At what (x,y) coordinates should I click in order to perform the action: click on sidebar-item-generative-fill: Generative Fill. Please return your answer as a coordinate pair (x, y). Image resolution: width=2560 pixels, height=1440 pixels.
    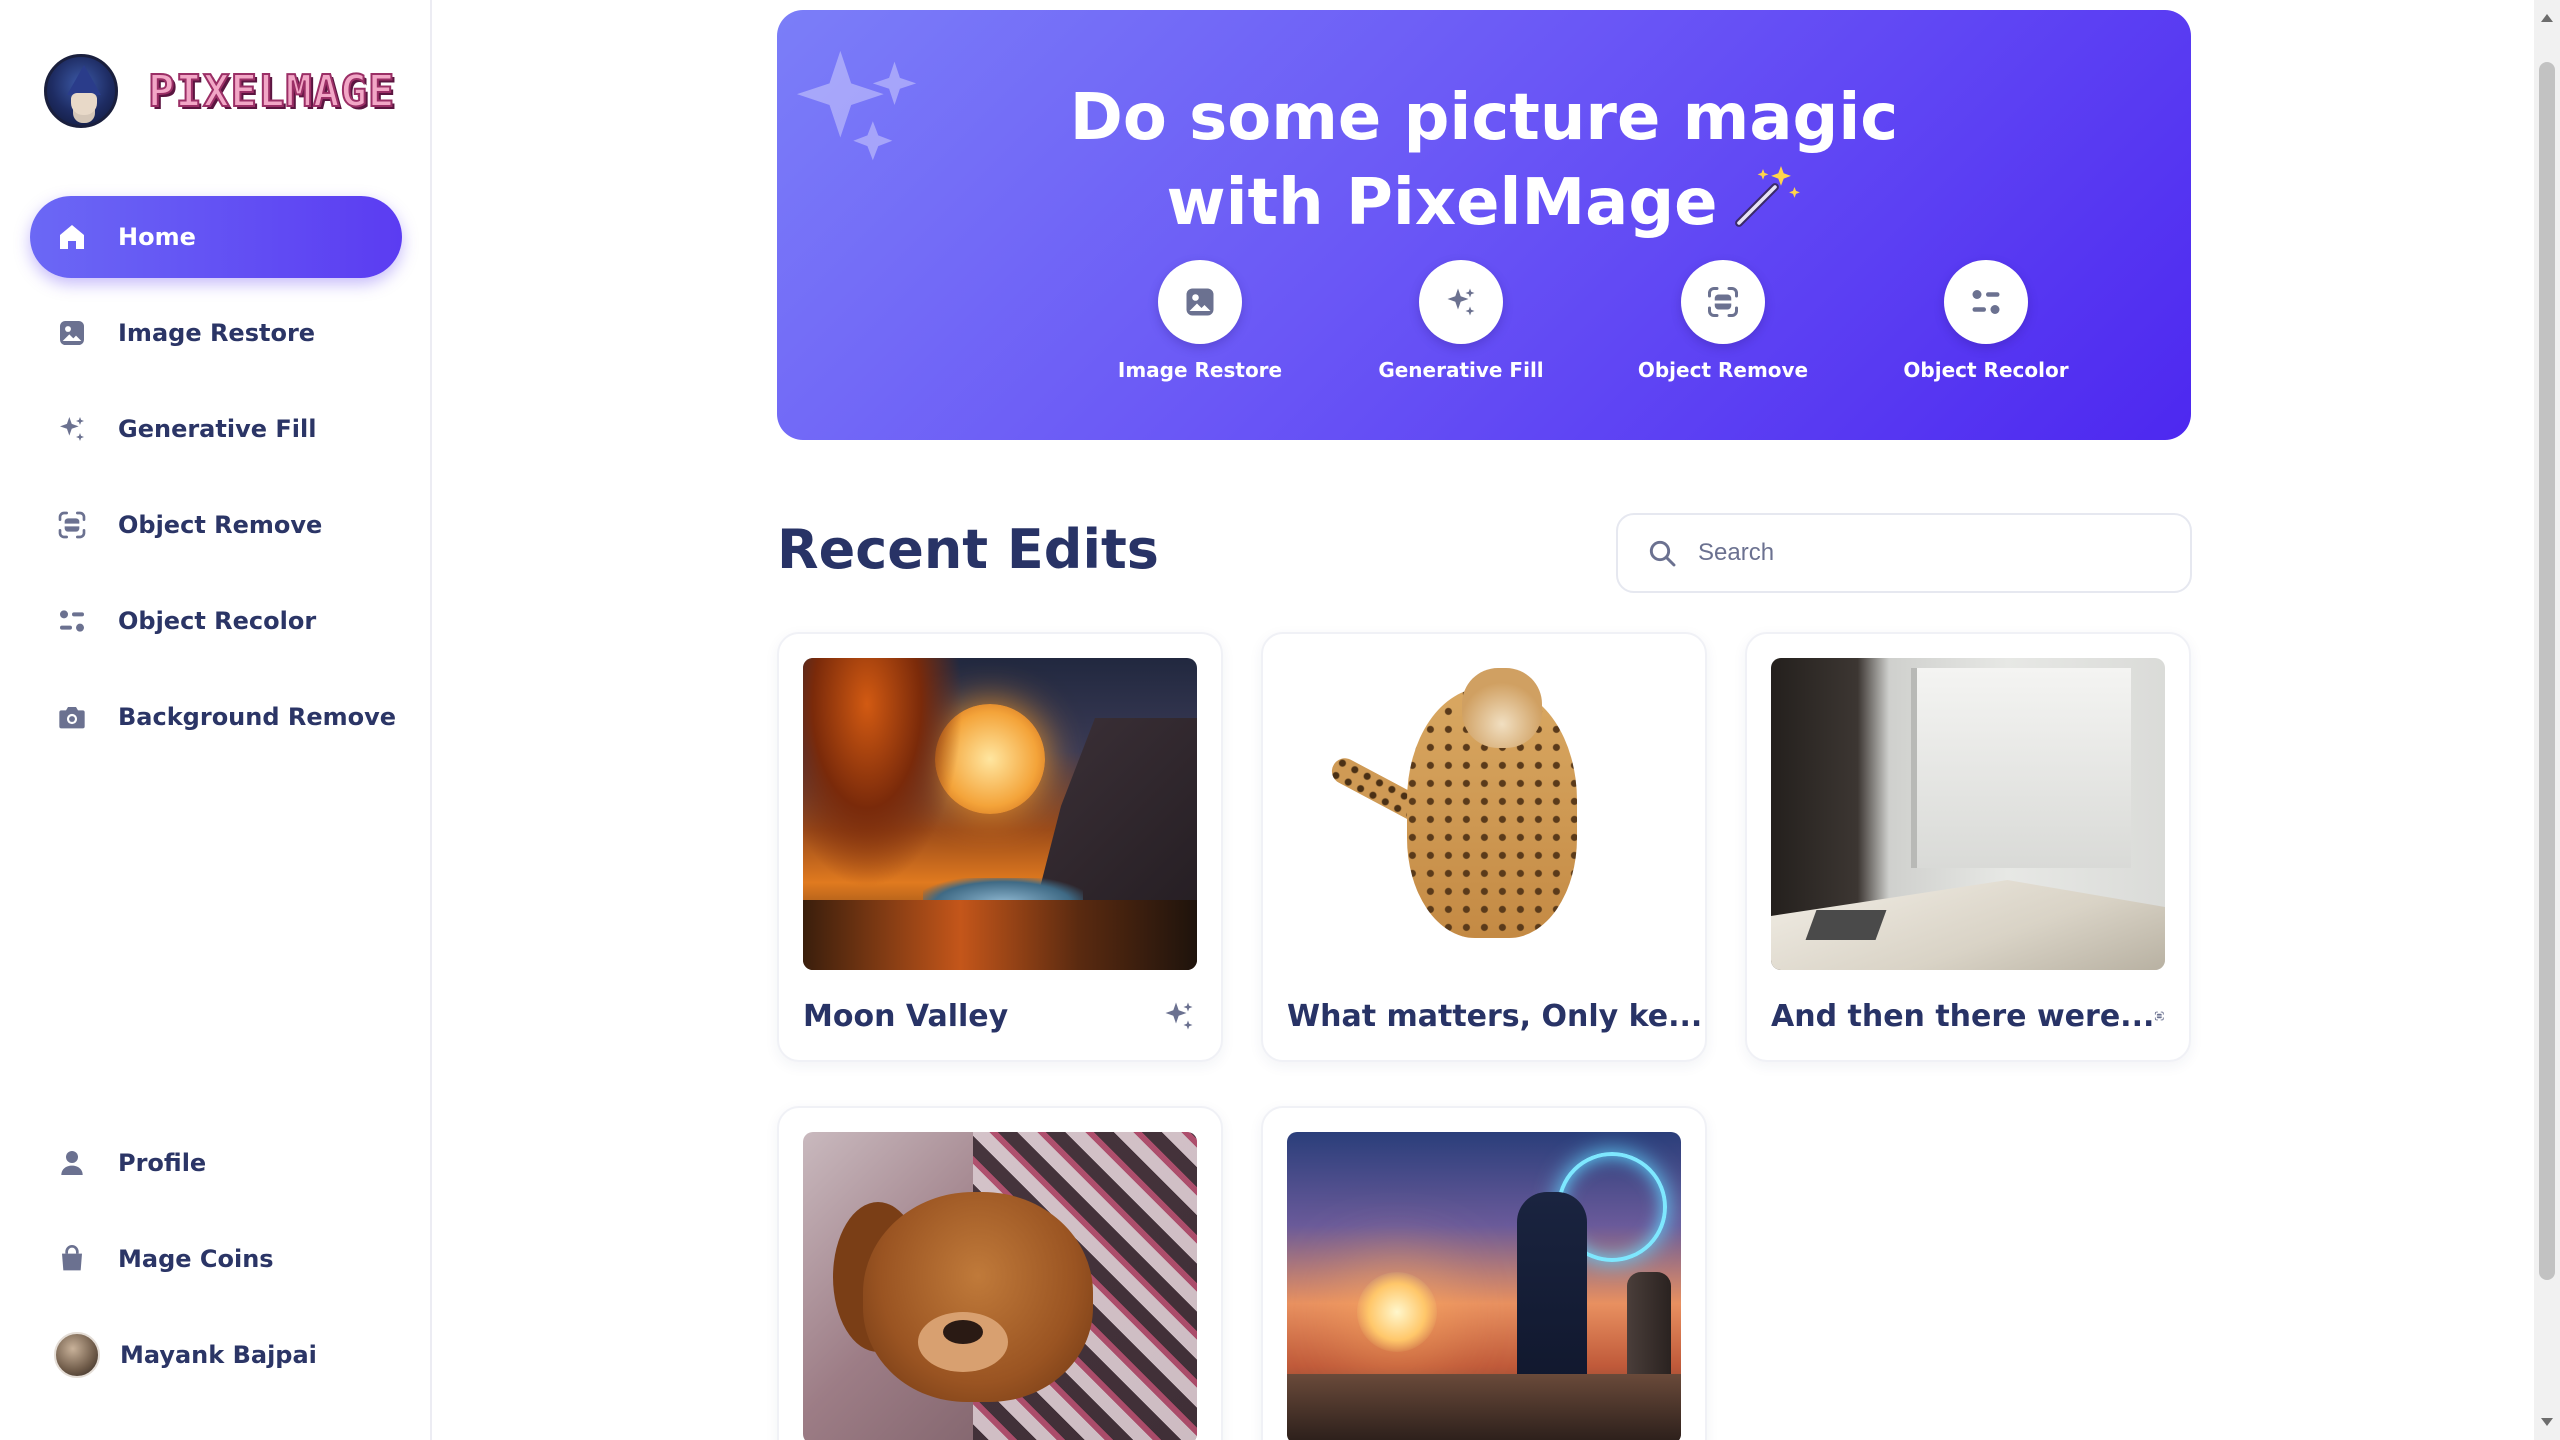
    Looking at the image, I should click on (216, 429).